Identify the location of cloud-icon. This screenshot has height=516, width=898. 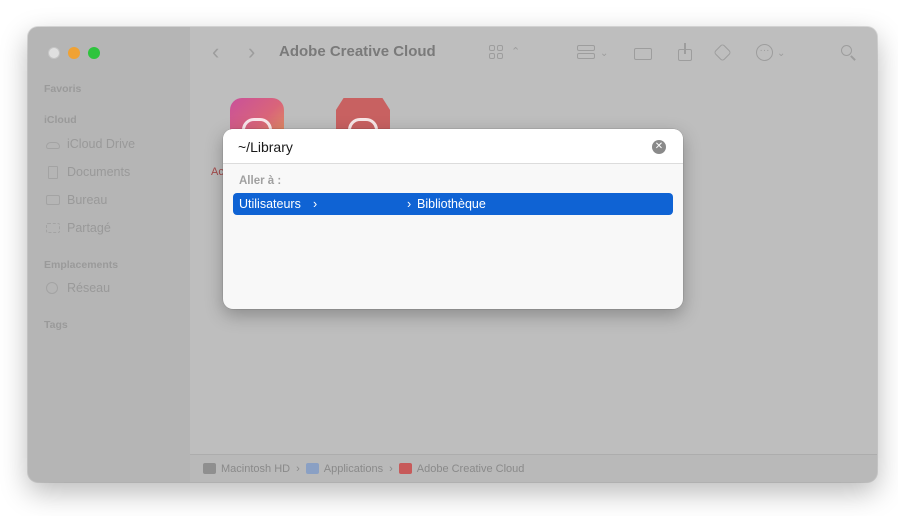
(53, 145).